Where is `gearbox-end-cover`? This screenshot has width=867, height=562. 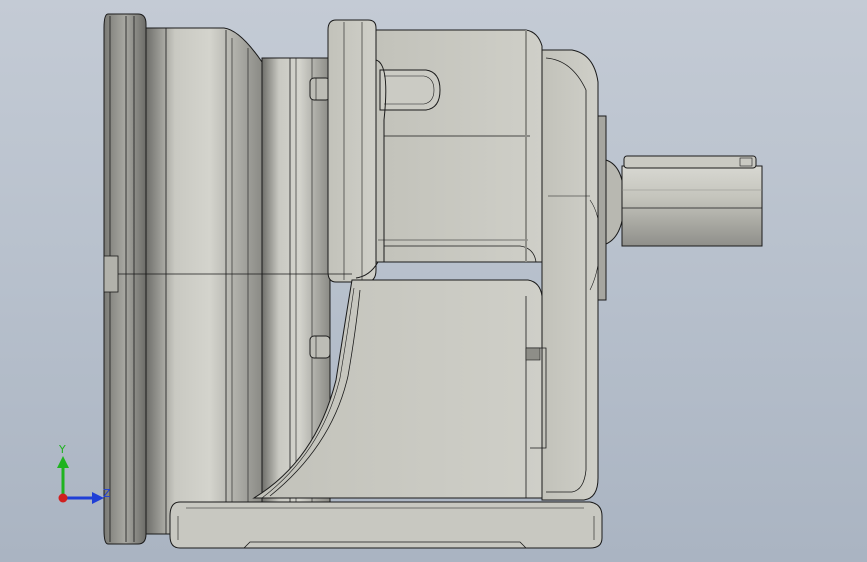
gearbox-end-cover is located at coordinates (571, 275).